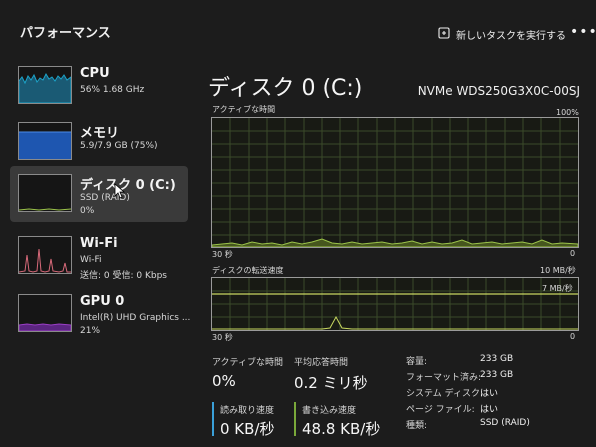  What do you see at coordinates (489, 394) in the screenshot?
I see `system-disk-value: はい` at bounding box center [489, 394].